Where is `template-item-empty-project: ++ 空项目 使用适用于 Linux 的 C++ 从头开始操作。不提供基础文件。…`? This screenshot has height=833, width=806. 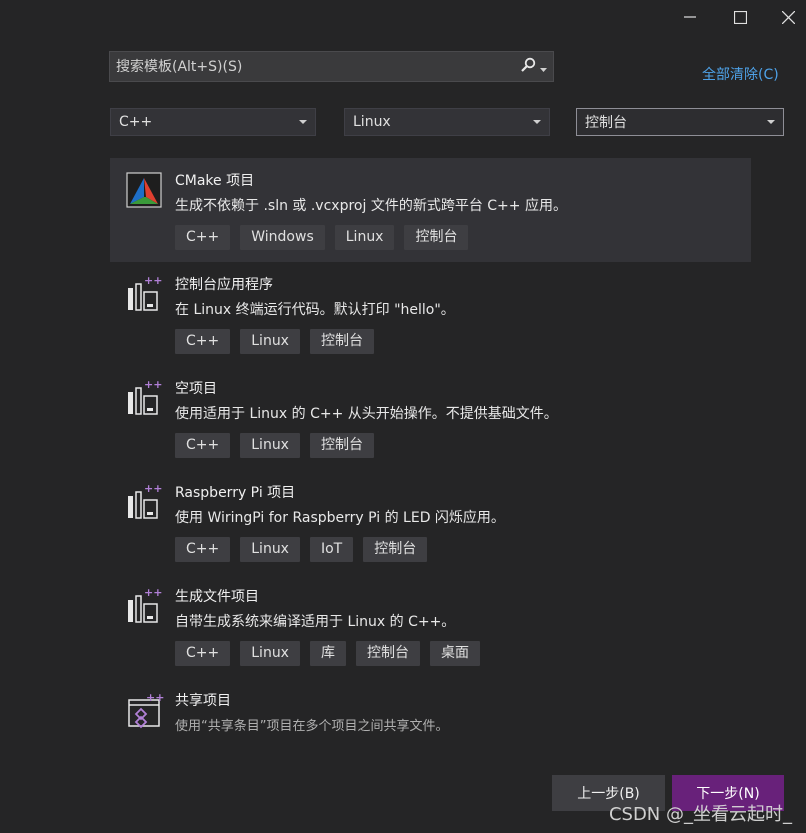
template-item-empty-project: ++ 空项目 使用适用于 Linux 的 C++ 从头开始操作。不提供基础文件。… is located at coordinates (430, 418).